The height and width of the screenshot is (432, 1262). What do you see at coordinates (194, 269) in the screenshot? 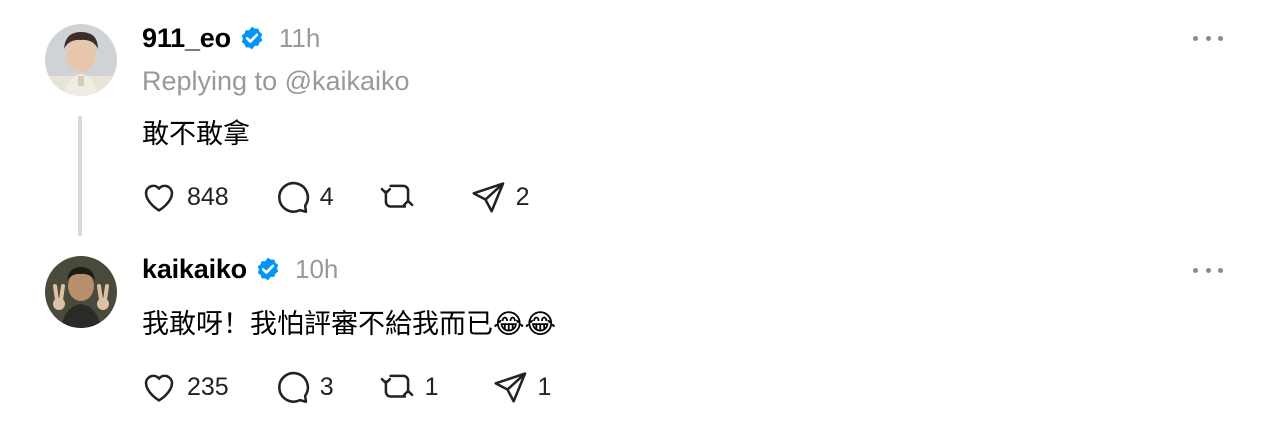
I see `username: kaikaiko` at bounding box center [194, 269].